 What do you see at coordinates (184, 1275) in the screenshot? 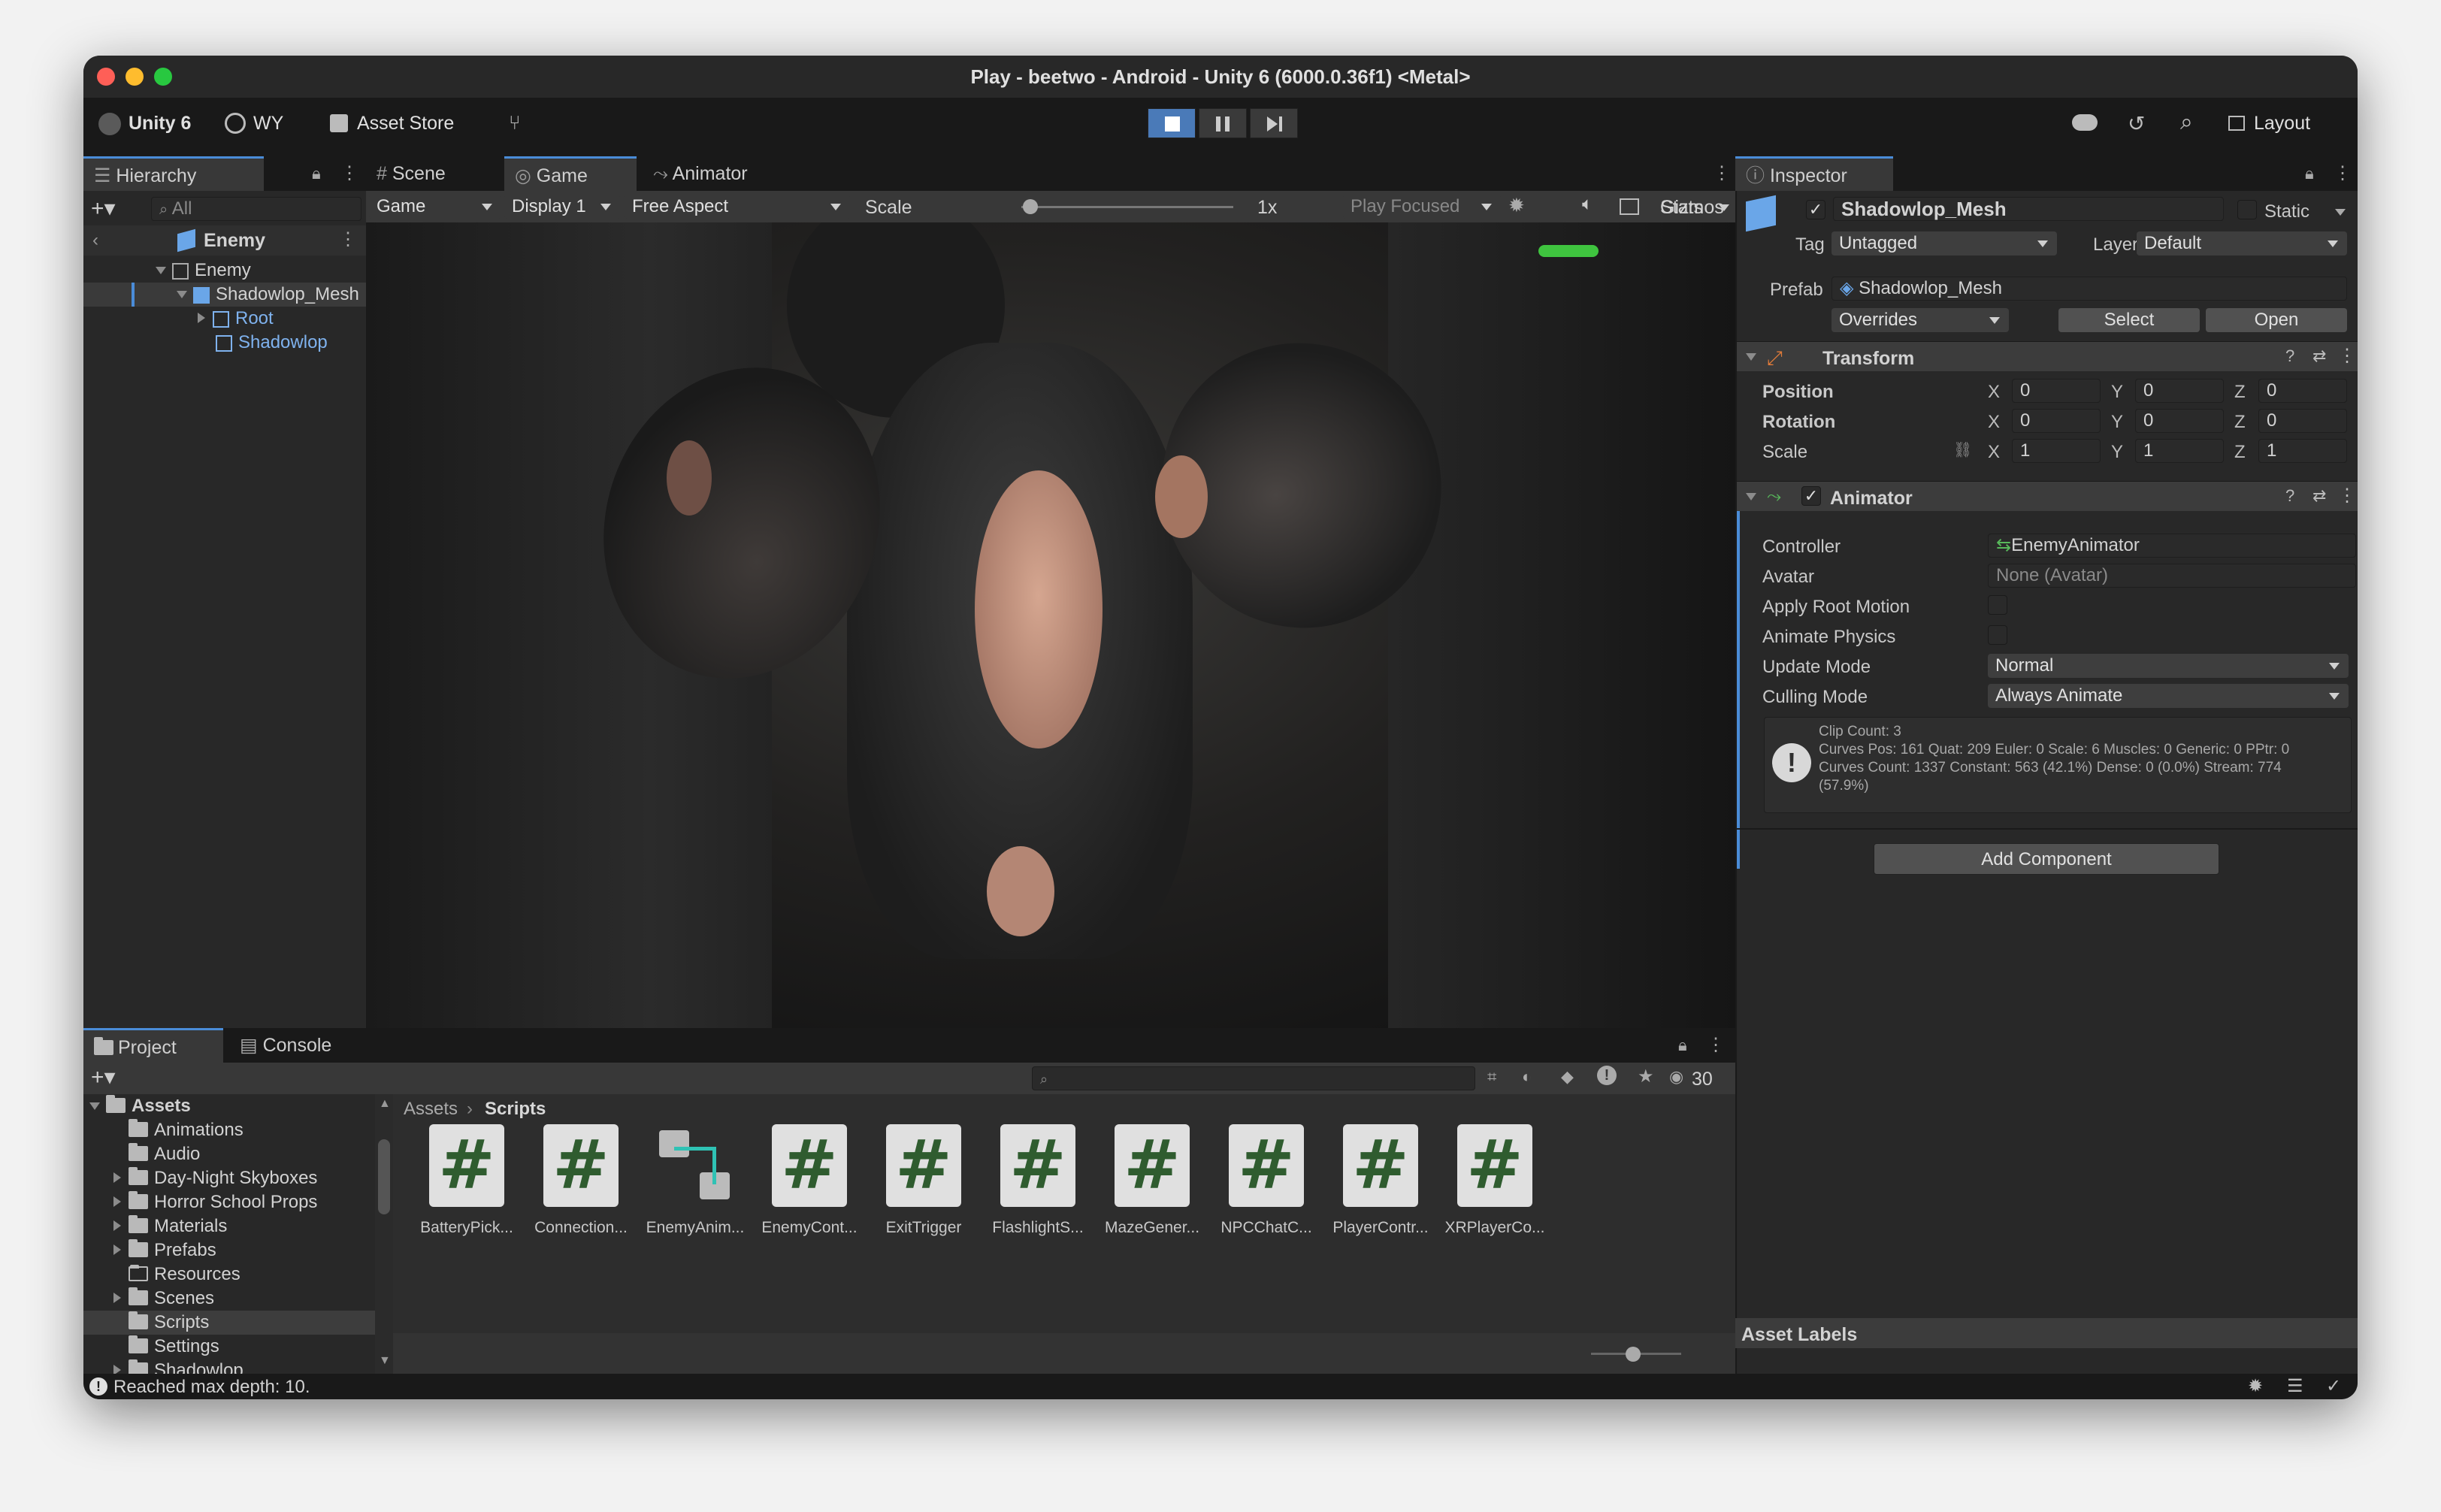
I see `folder-resources: Resources` at bounding box center [184, 1275].